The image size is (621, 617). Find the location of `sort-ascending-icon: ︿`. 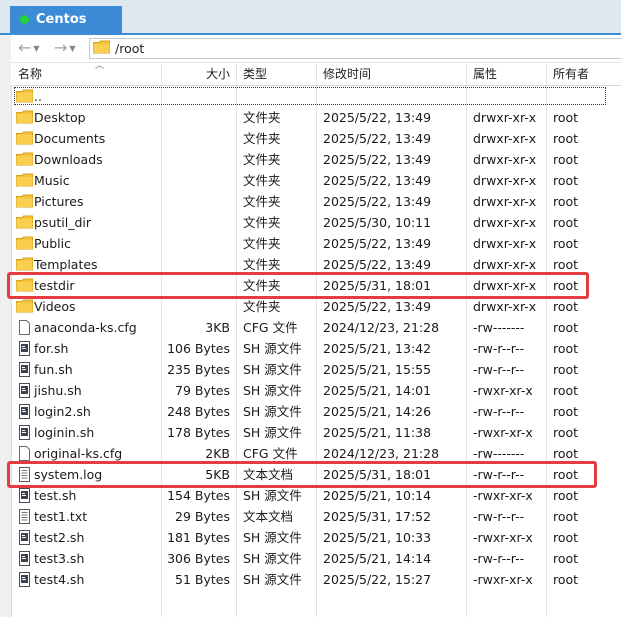

sort-ascending-icon: ︿ is located at coordinates (100, 66).